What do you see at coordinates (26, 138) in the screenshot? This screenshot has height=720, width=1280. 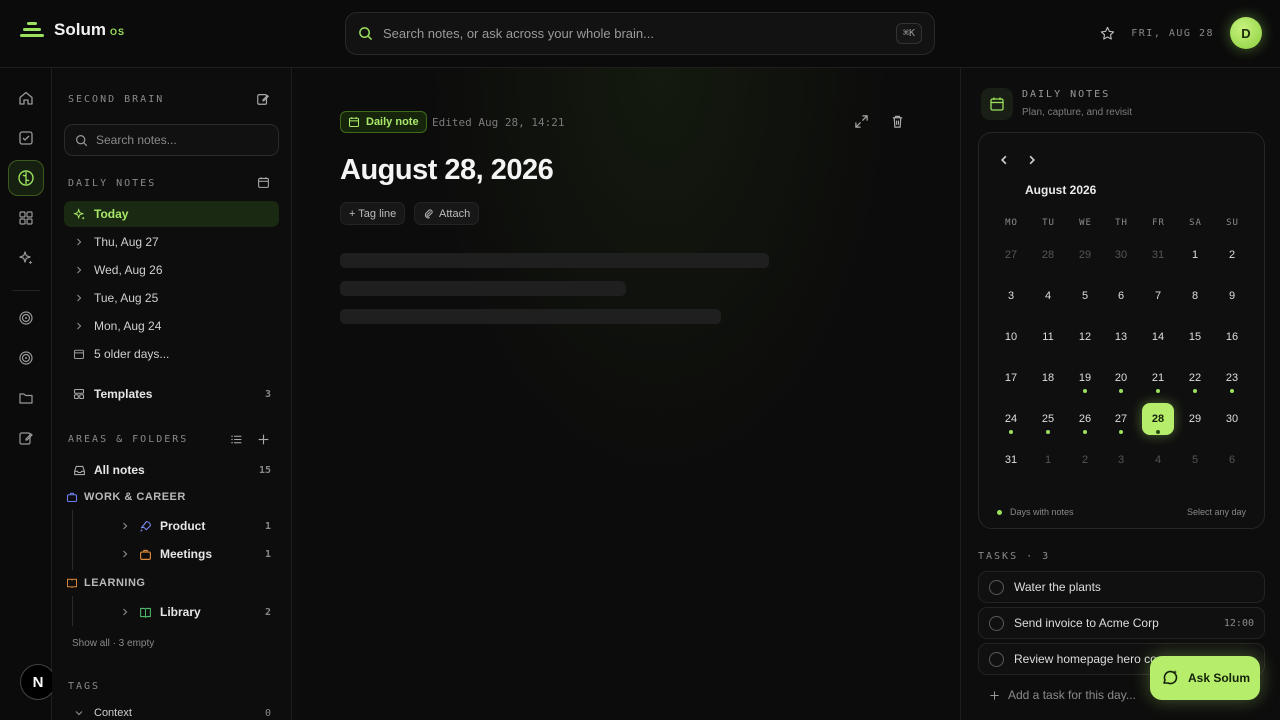 I see `checkbox-icon` at bounding box center [26, 138].